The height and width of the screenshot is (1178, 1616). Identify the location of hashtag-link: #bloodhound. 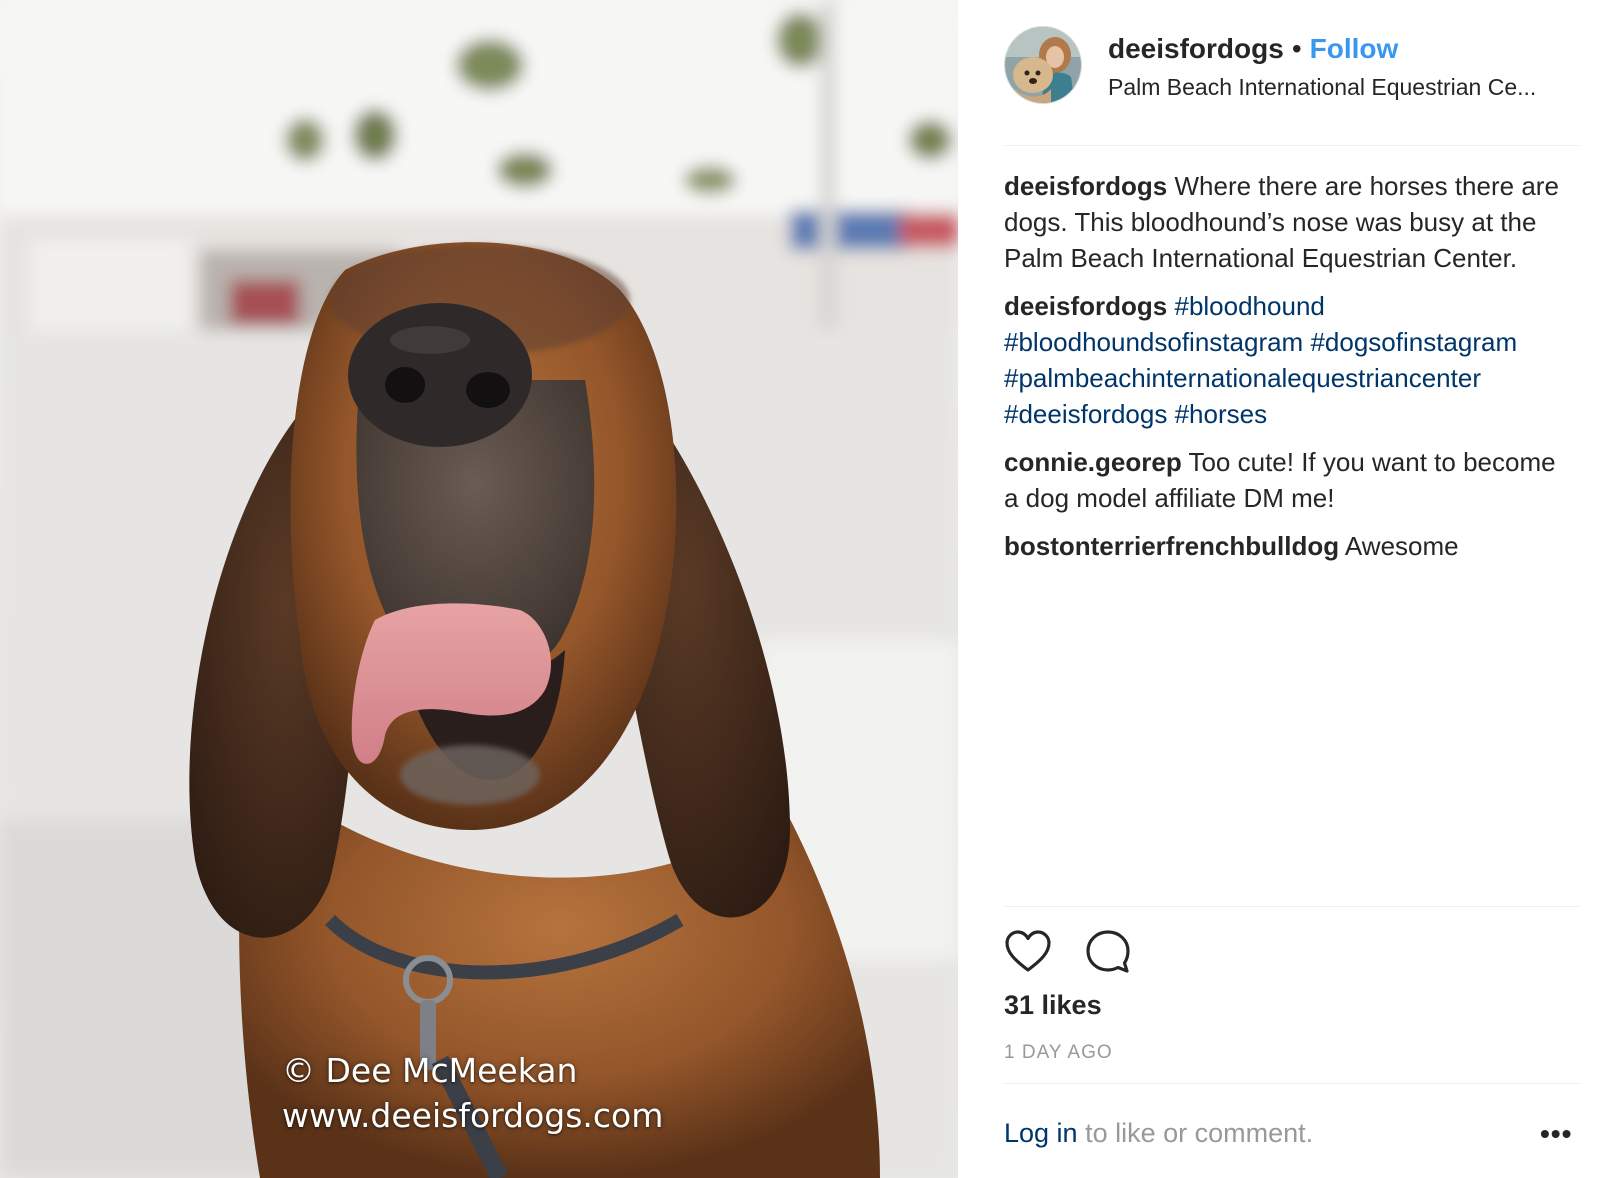
(1249, 306).